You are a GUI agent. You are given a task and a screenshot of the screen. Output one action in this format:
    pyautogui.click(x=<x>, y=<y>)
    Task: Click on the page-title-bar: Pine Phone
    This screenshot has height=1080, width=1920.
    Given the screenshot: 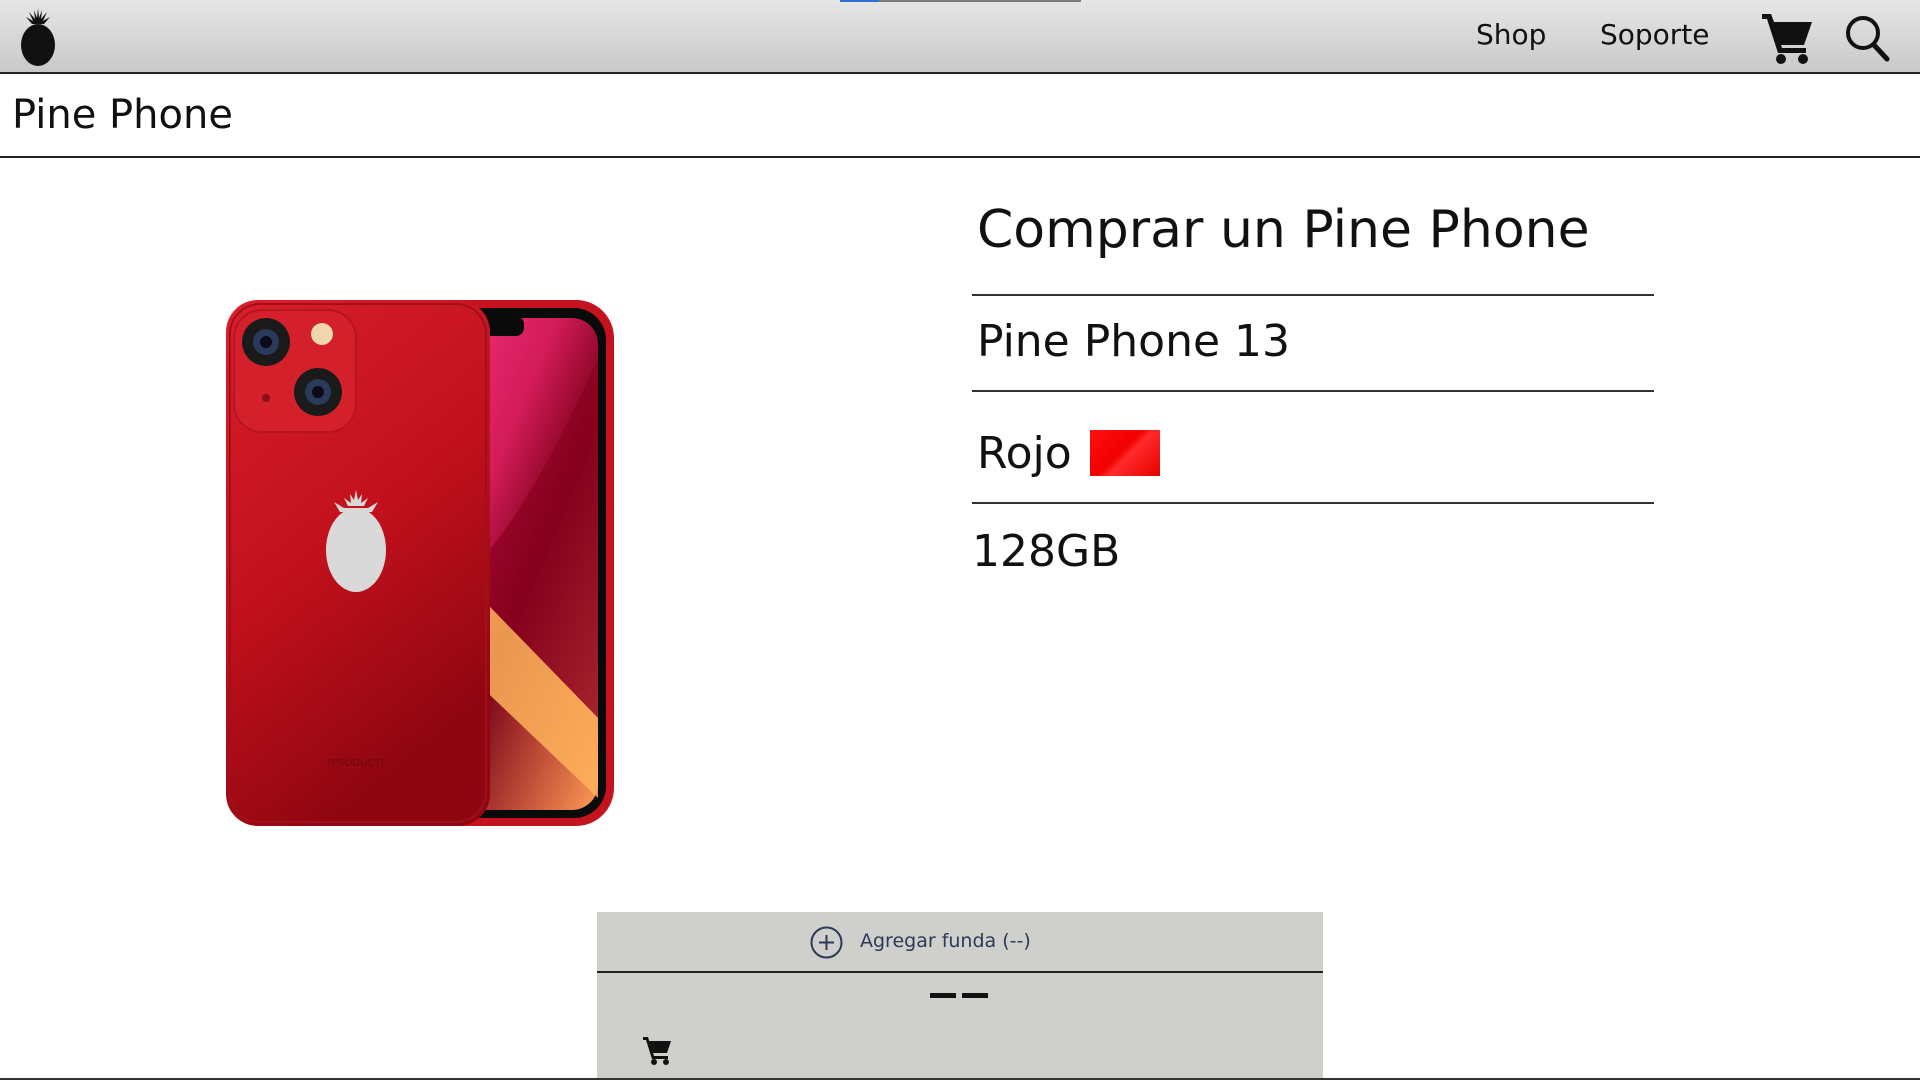 What is the action you would take?
    pyautogui.click(x=960, y=116)
    